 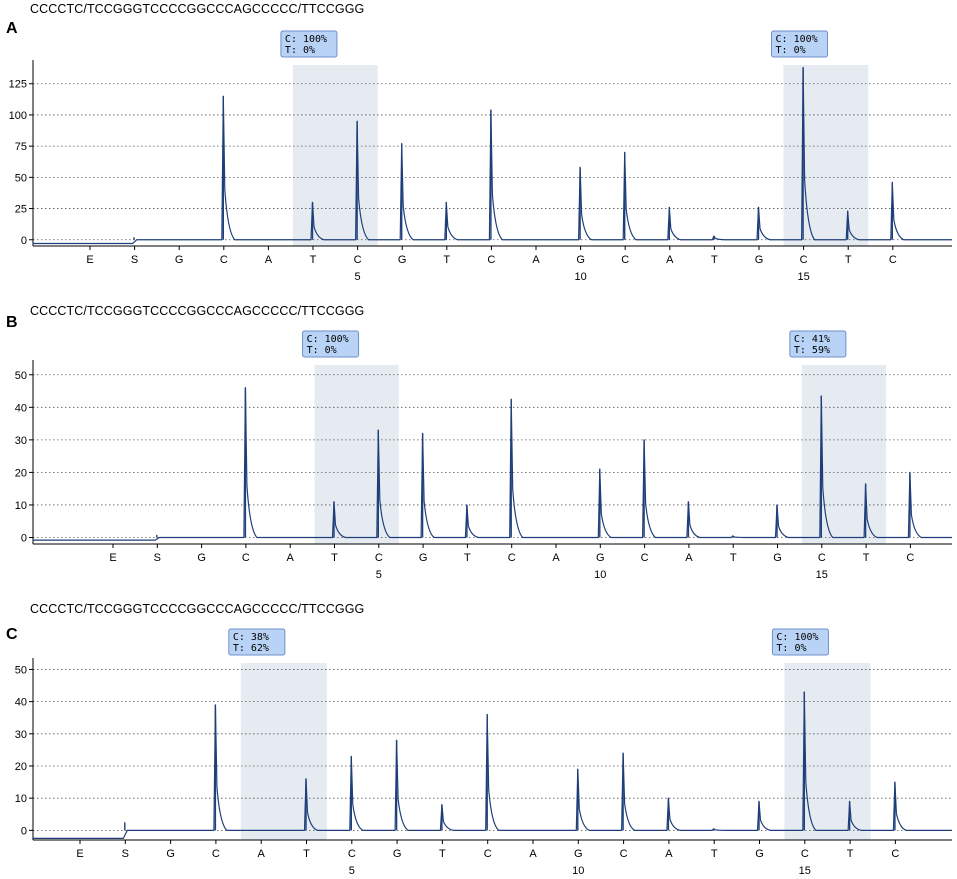 What do you see at coordinates (21, 147) in the screenshot?
I see `y-tick-label: 75` at bounding box center [21, 147].